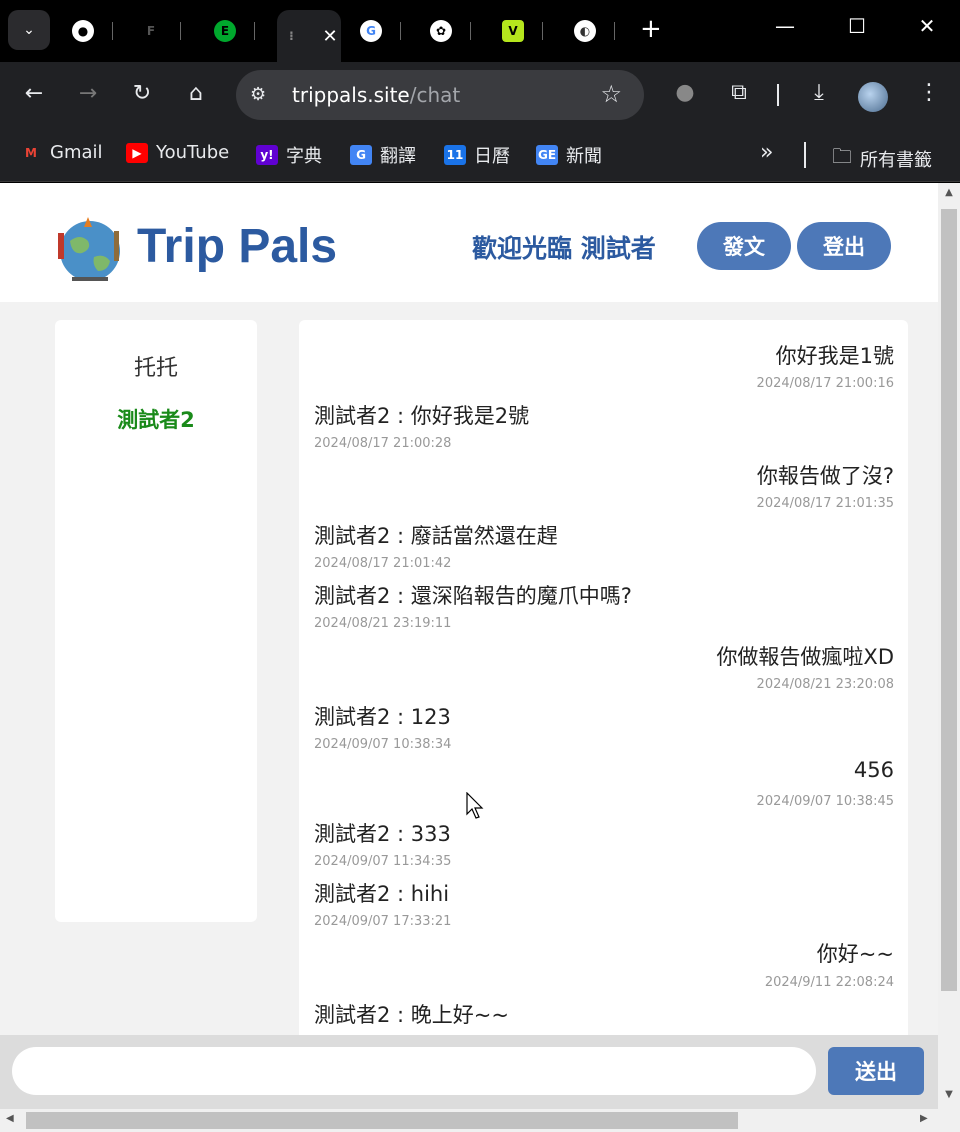 Image resolution: width=960 pixels, height=1132 pixels. I want to click on browser-tab: ◐, so click(604, 31).